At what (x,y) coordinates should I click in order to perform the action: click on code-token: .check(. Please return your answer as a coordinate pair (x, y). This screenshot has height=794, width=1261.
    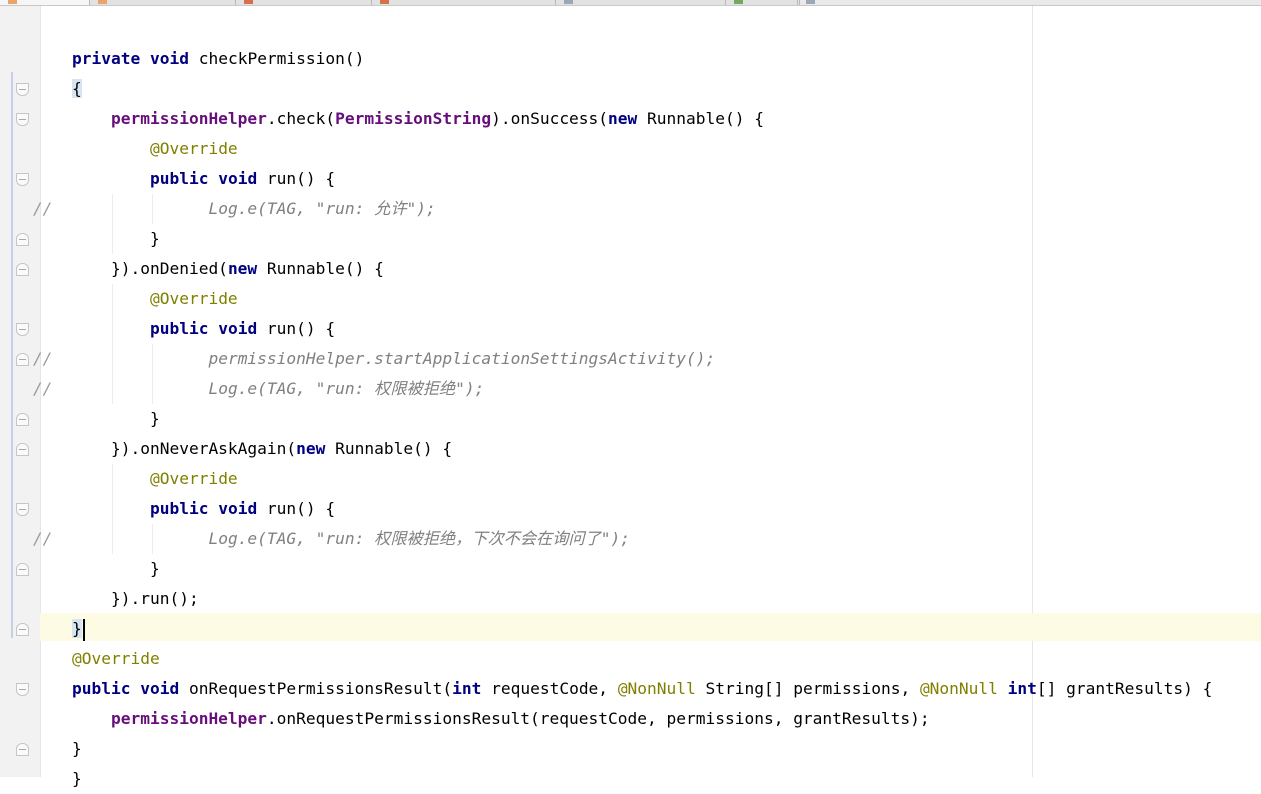
    Looking at the image, I should click on (301, 118).